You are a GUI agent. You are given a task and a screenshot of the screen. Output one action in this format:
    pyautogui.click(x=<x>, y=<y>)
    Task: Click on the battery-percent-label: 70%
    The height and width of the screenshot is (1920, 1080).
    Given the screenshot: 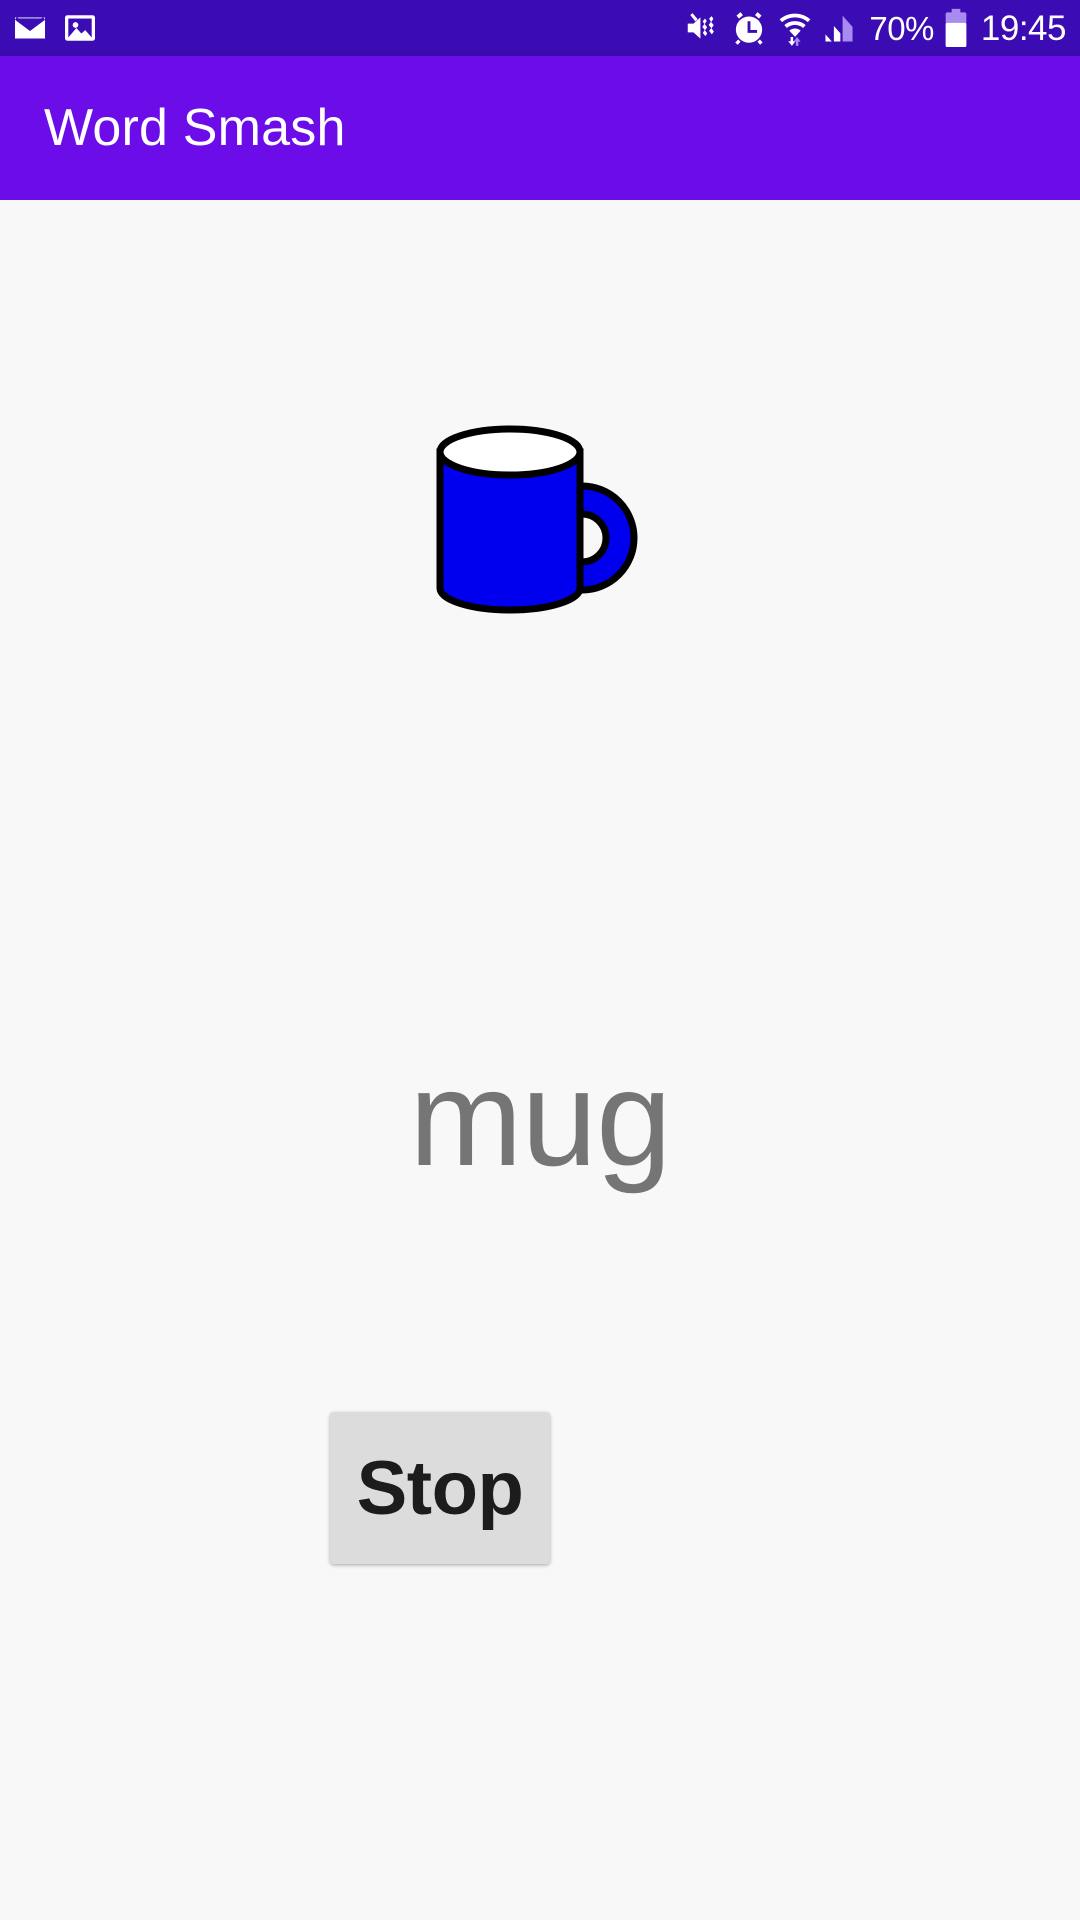 What is the action you would take?
    pyautogui.click(x=901, y=28)
    